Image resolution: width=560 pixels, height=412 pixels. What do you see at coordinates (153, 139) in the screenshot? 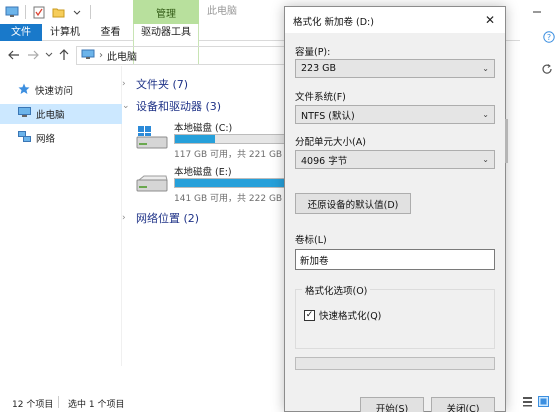
I see `windows-drive-icon` at bounding box center [153, 139].